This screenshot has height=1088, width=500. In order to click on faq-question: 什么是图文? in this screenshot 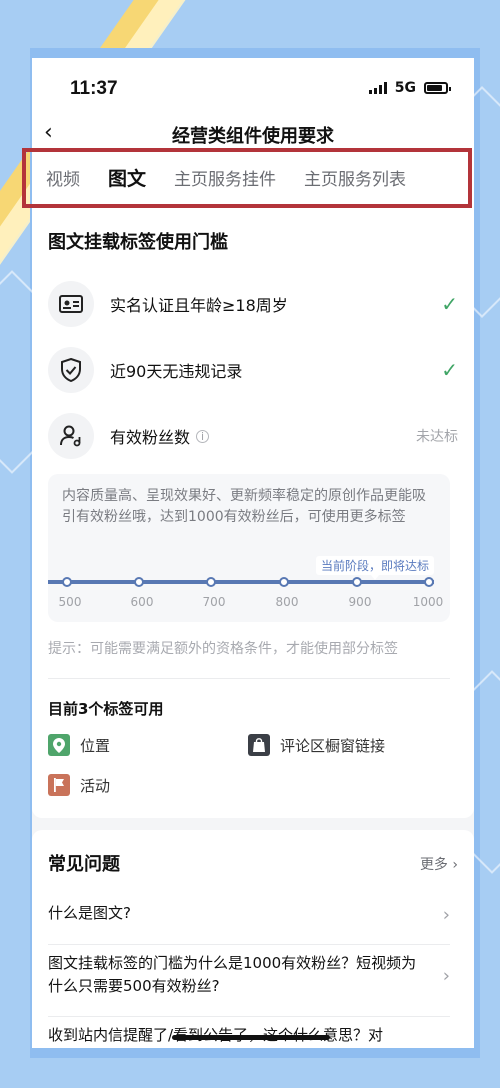, I will do `click(89, 913)`.